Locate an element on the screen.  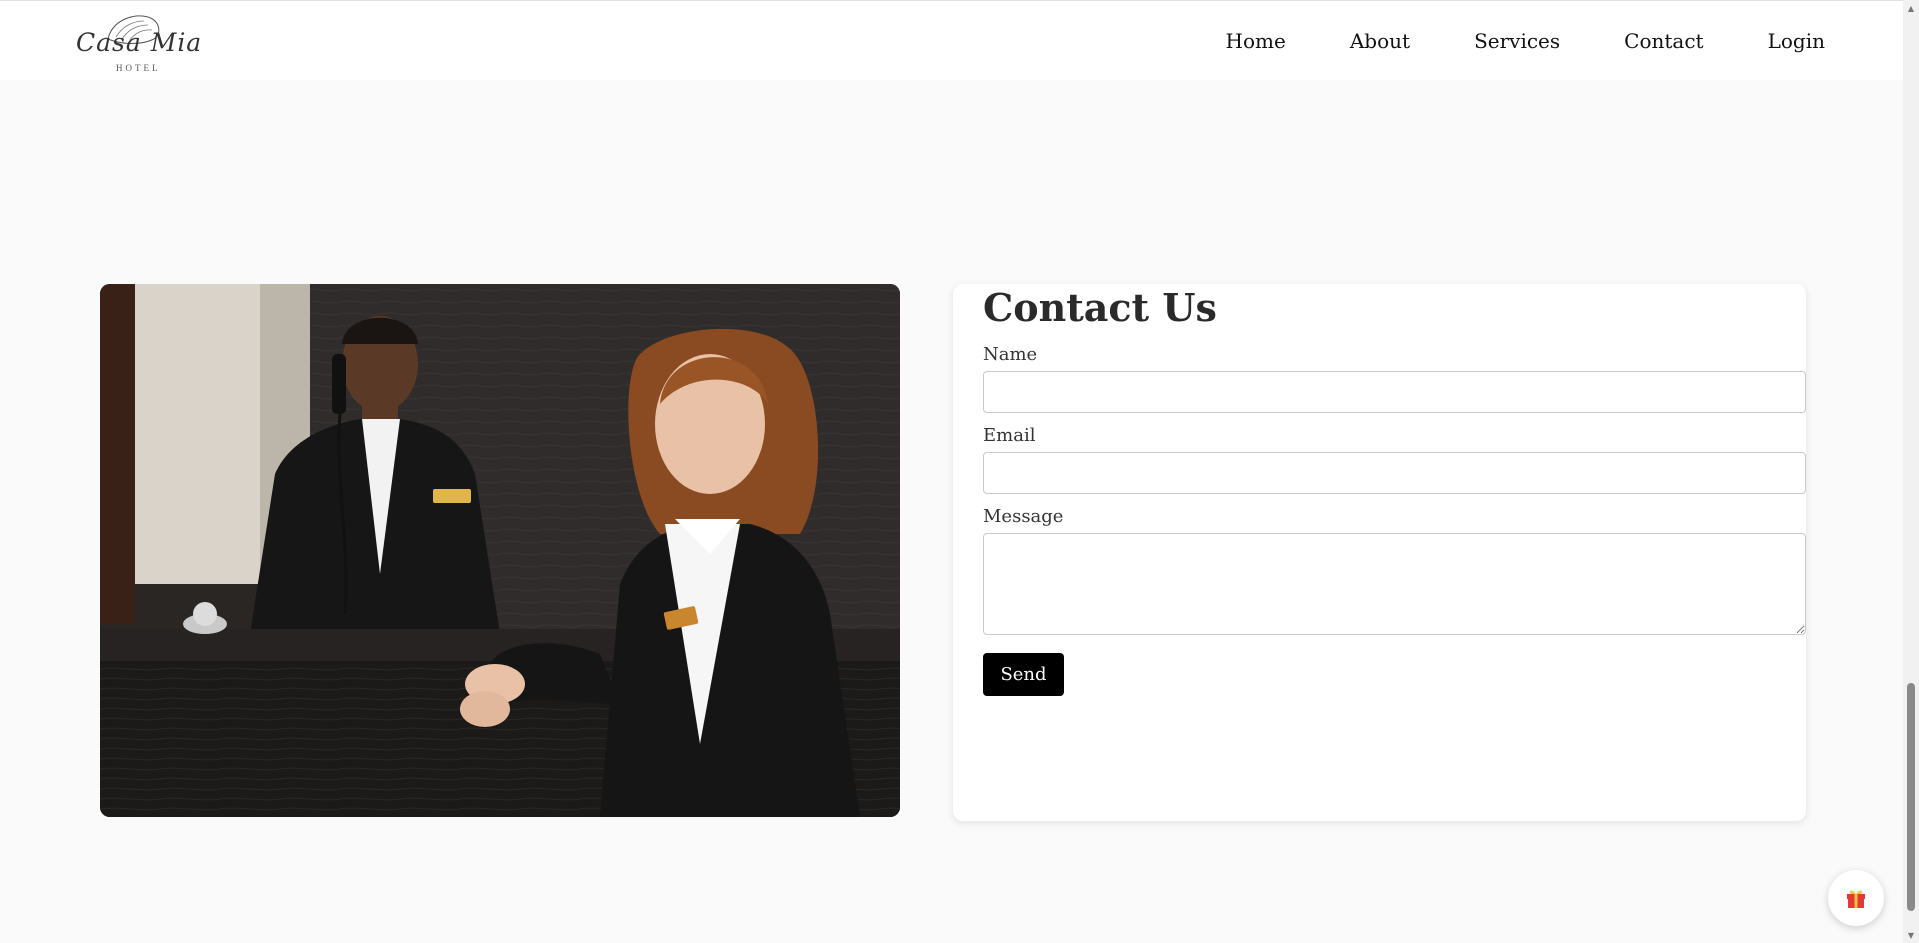
gift-button is located at coordinates (1856, 898).